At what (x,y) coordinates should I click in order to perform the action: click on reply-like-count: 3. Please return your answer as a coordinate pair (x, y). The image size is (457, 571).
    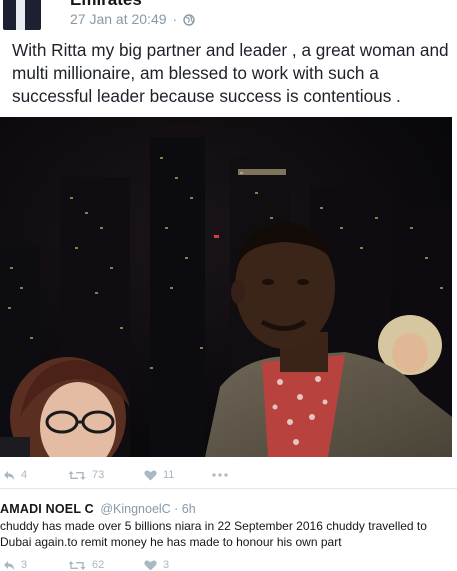
    Looking at the image, I should click on (166, 565).